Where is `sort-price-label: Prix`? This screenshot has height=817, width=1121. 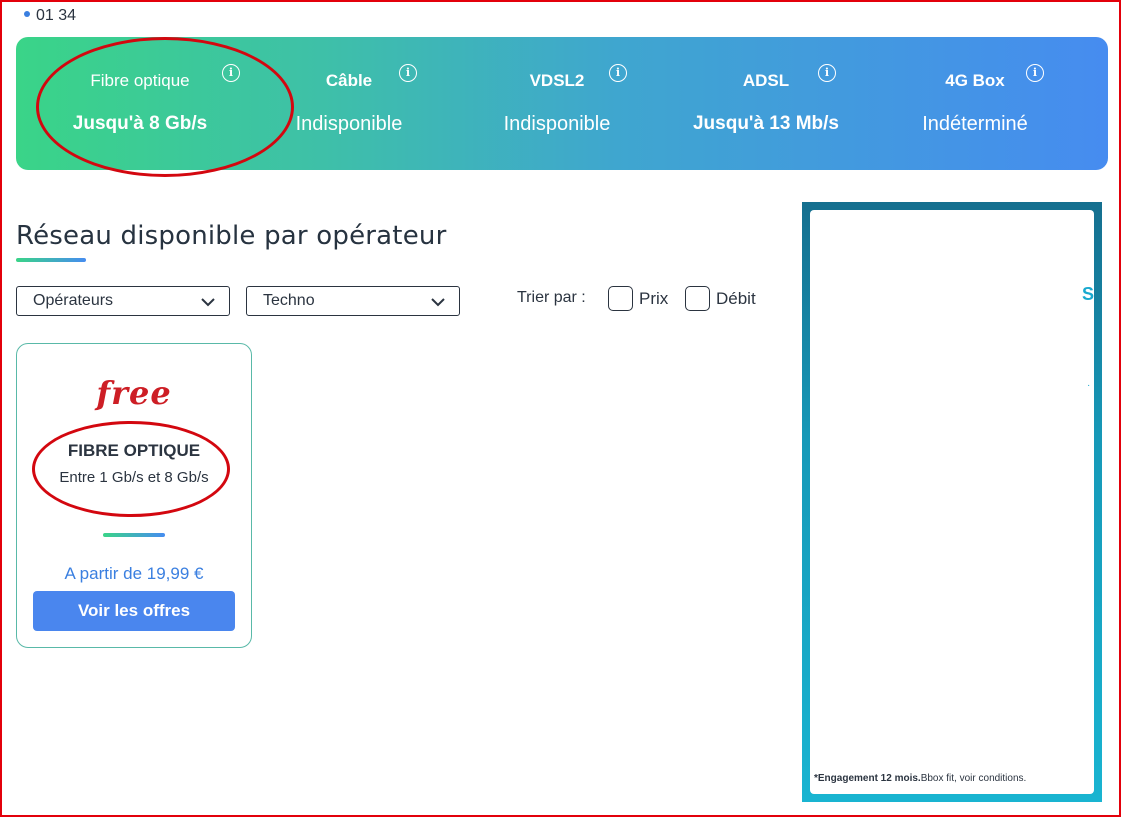 sort-price-label: Prix is located at coordinates (653, 299).